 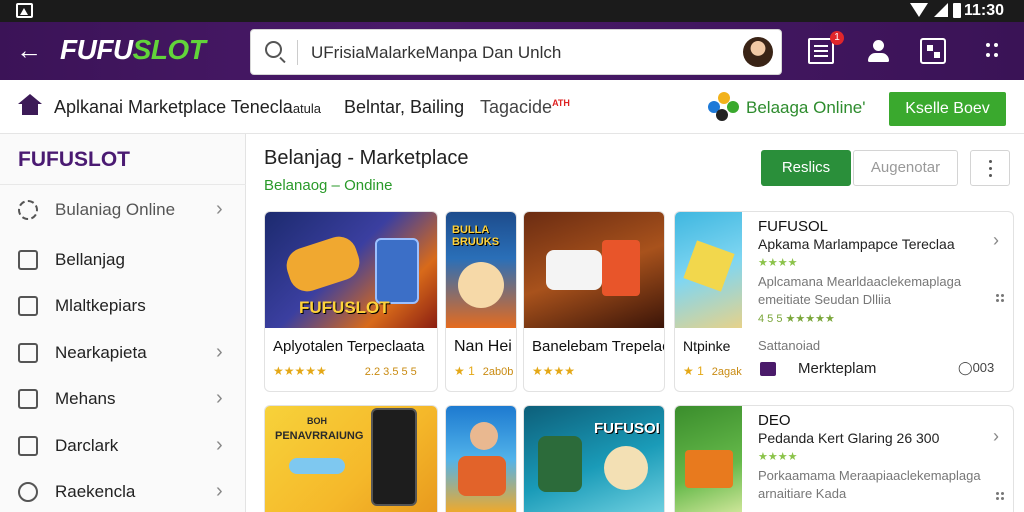 What do you see at coordinates (621, 268) in the screenshot?
I see `bag-art` at bounding box center [621, 268].